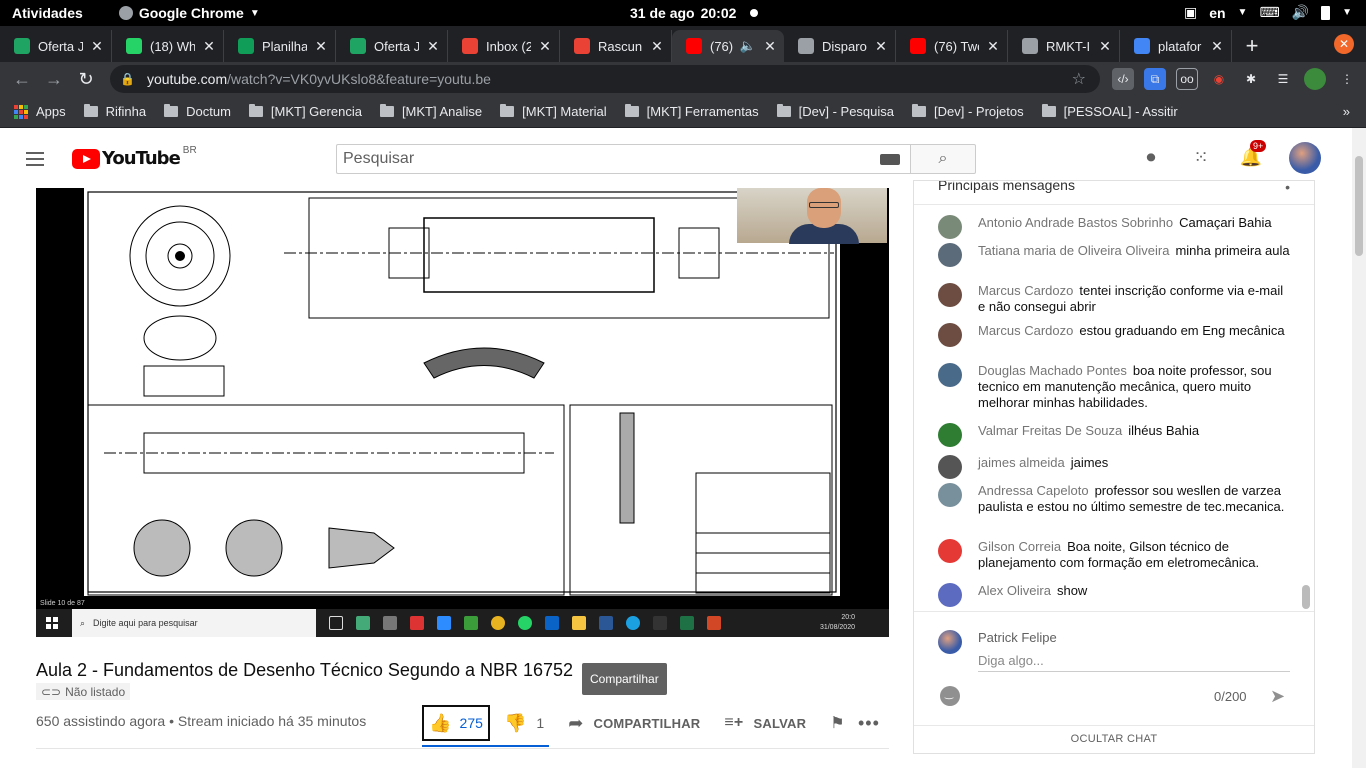  What do you see at coordinates (691, 111) in the screenshot?
I see `bookmark-item: [MKT] Ferramentas` at bounding box center [691, 111].